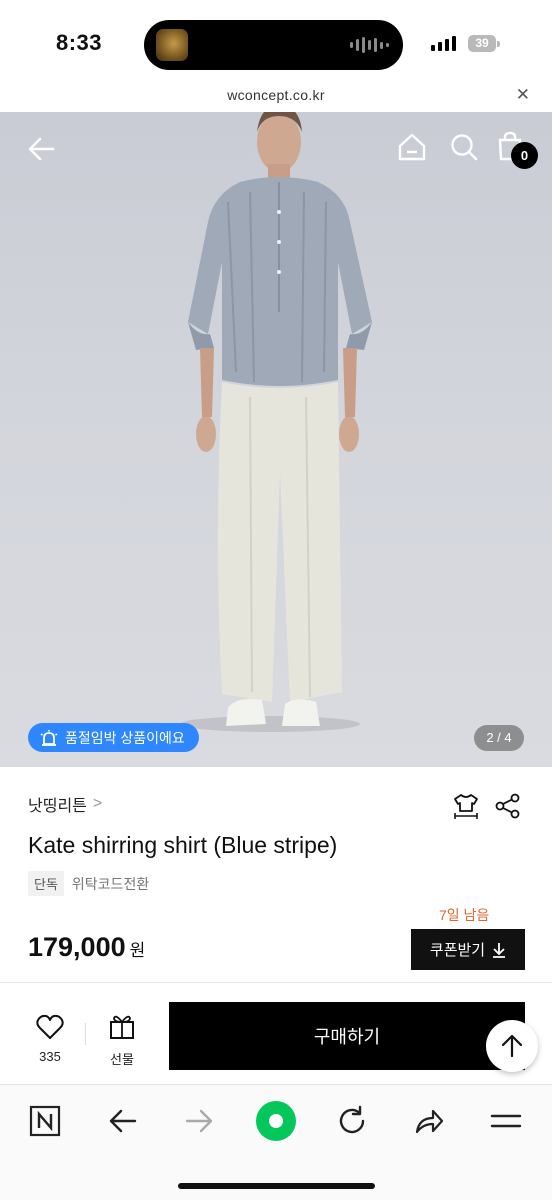 The image size is (552, 1200). I want to click on url-bar: wconcept.co.kr ✕, so click(276, 98).